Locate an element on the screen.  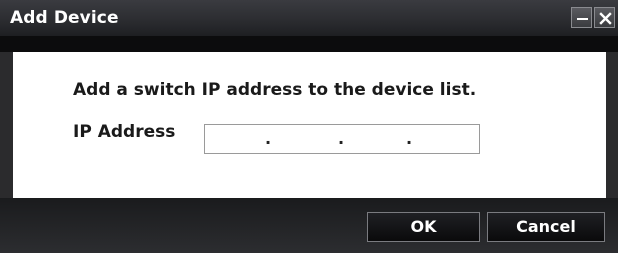
ip-address-input: . . . is located at coordinates (342, 139).